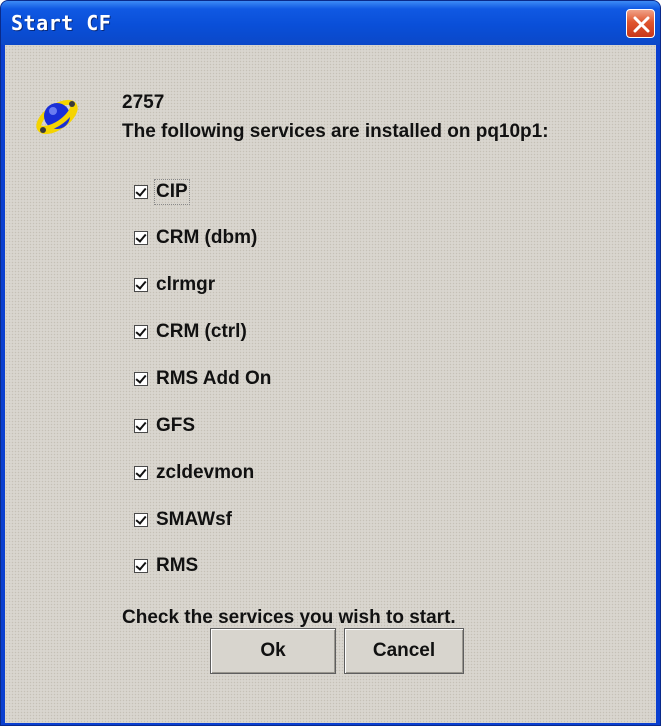 Image resolution: width=661 pixels, height=726 pixels. I want to click on service-checkbox-zcldevmon: zcldevmon, so click(194, 473).